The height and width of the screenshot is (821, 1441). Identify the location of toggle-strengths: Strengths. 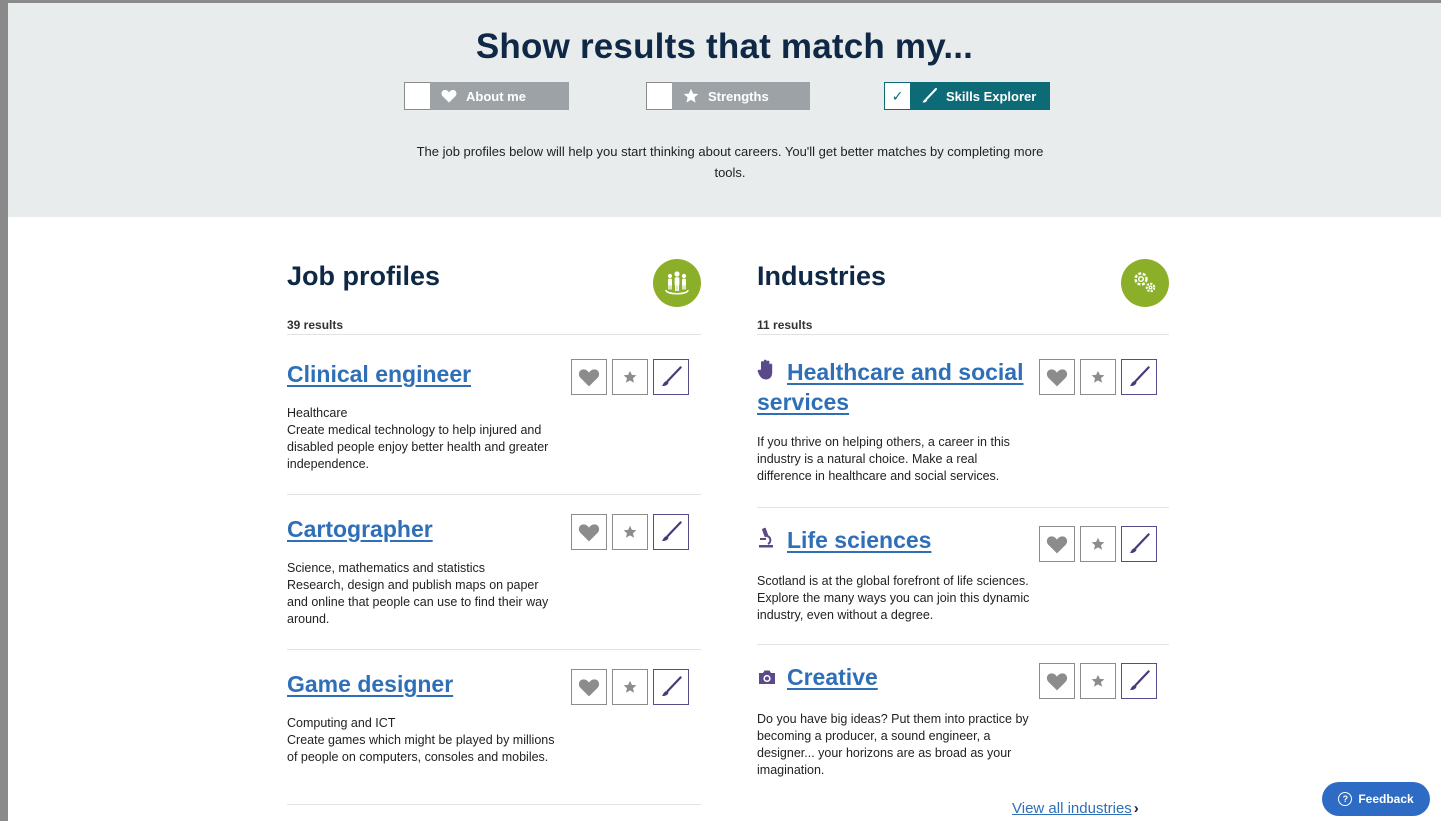
(728, 96).